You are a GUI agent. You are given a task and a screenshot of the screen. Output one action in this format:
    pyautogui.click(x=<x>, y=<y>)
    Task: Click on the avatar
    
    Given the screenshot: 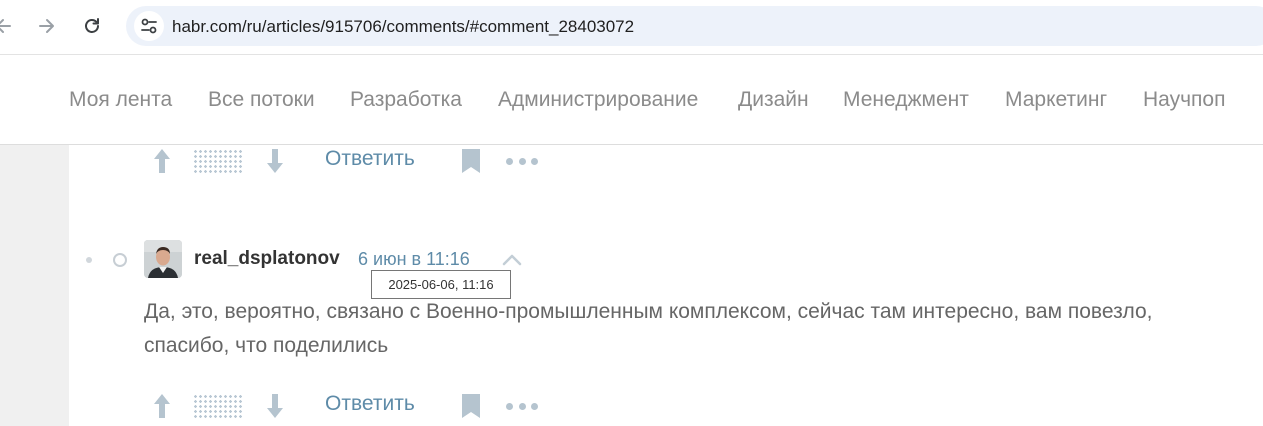 What is the action you would take?
    pyautogui.click(x=163, y=259)
    